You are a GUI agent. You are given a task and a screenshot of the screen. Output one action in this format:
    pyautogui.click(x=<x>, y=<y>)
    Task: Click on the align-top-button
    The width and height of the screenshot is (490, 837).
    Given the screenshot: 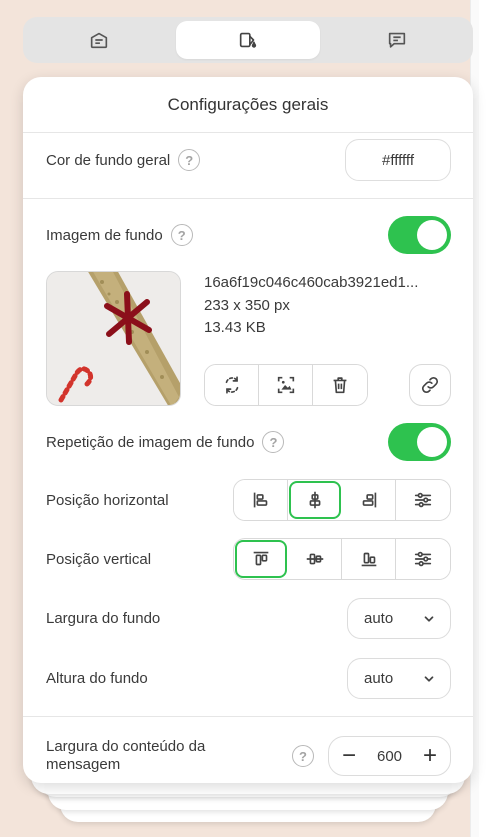 What is the action you would take?
    pyautogui.click(x=261, y=559)
    